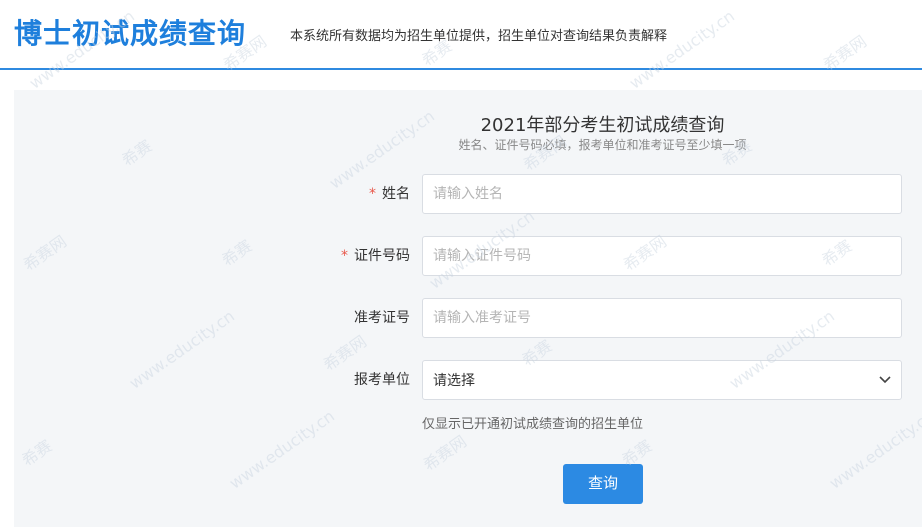  Describe the element at coordinates (130, 33) in the screenshot. I see `page-title: 博士初试成绩查询` at that location.